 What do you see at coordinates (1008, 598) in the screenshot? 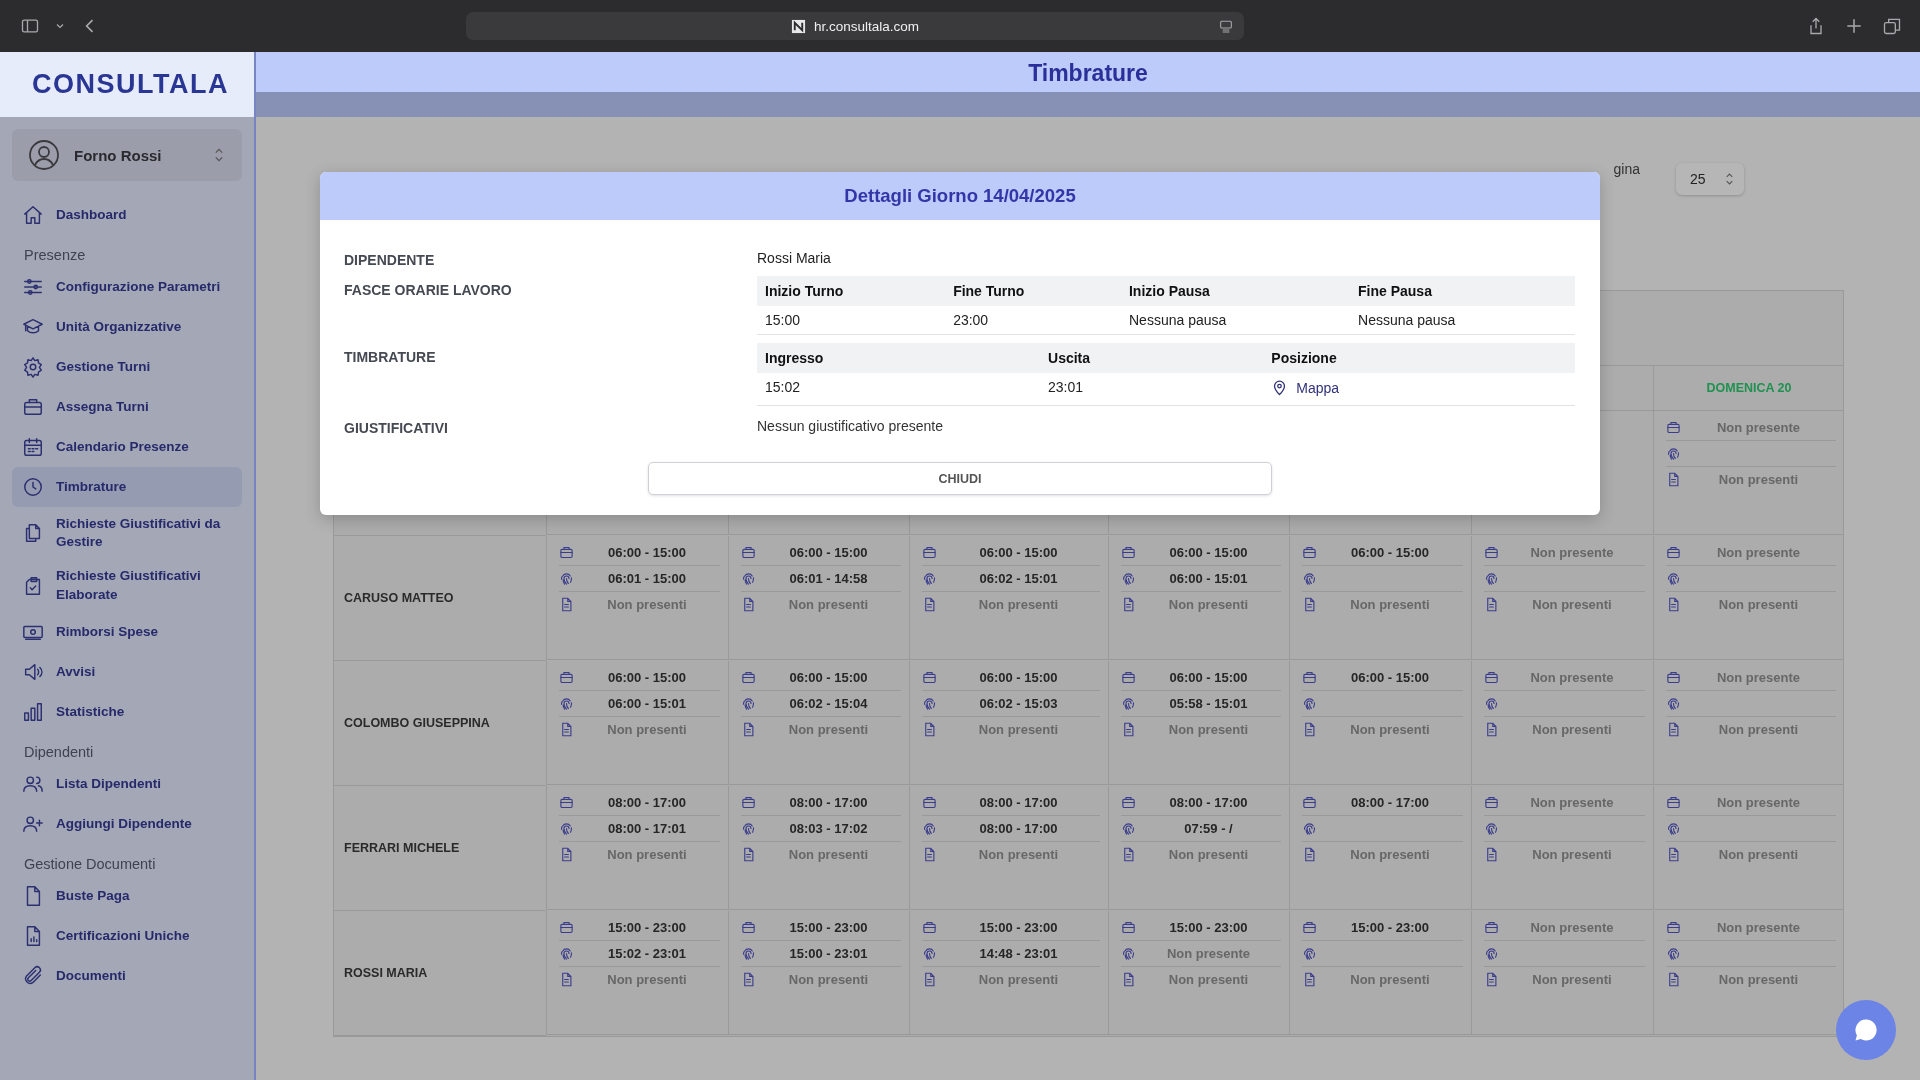
I see `day-cell: 06:00 - 15:00 06:02 - 15:01 Non presenti` at bounding box center [1008, 598].